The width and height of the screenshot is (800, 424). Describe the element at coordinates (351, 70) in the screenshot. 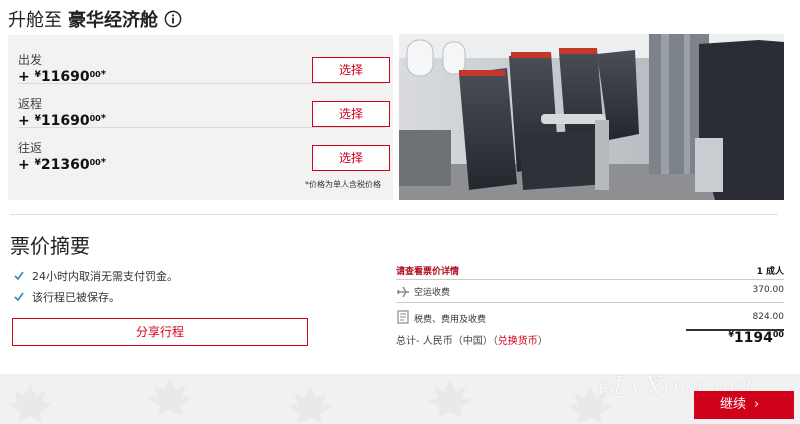

I see `select-outbound-button: 选择` at that location.